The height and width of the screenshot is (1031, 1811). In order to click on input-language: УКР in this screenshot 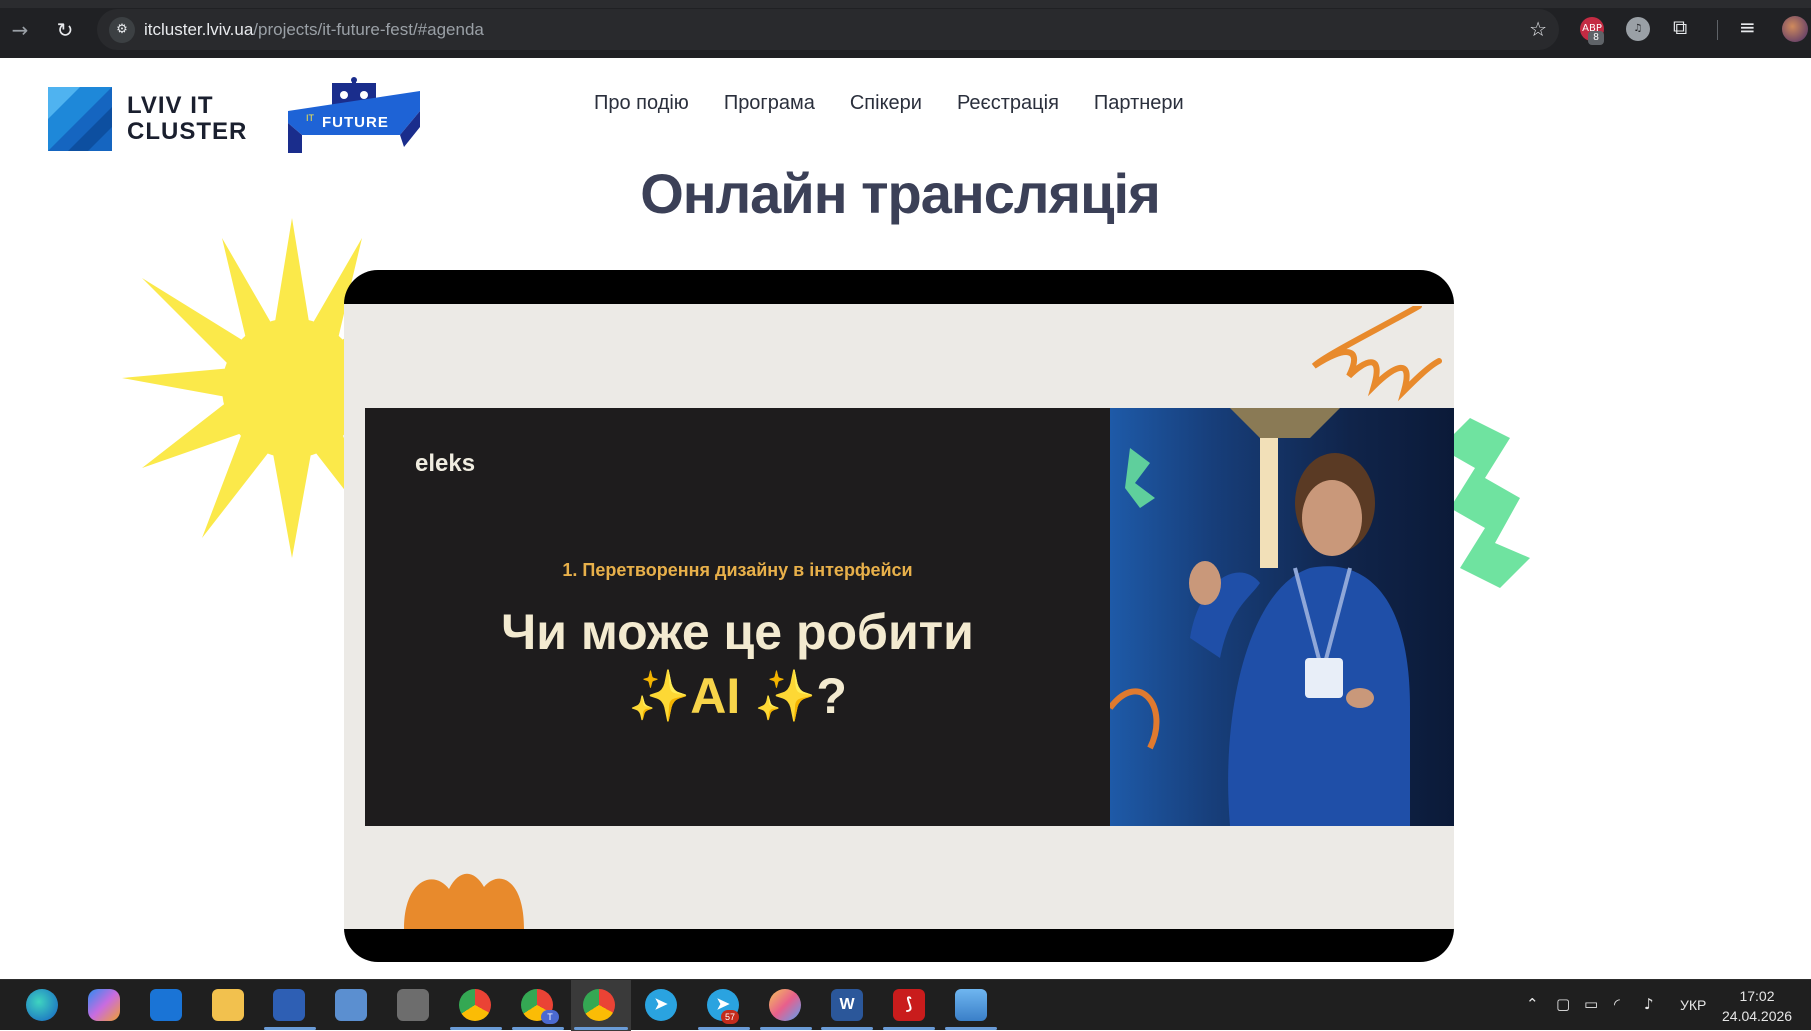, I will do `click(1693, 1005)`.